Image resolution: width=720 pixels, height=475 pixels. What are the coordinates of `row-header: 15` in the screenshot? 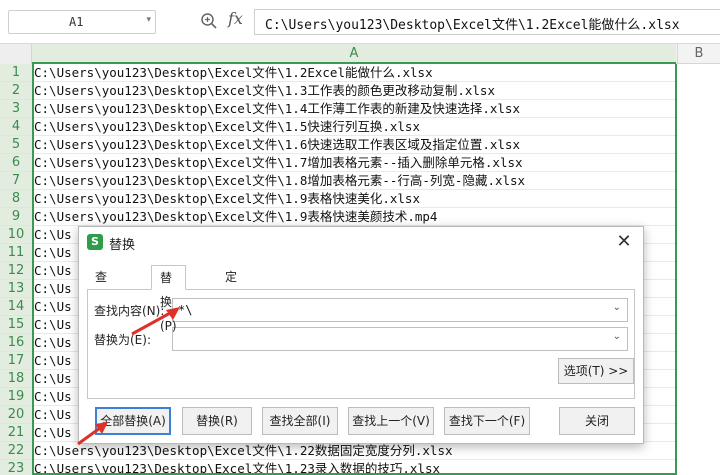 It's located at (16, 325).